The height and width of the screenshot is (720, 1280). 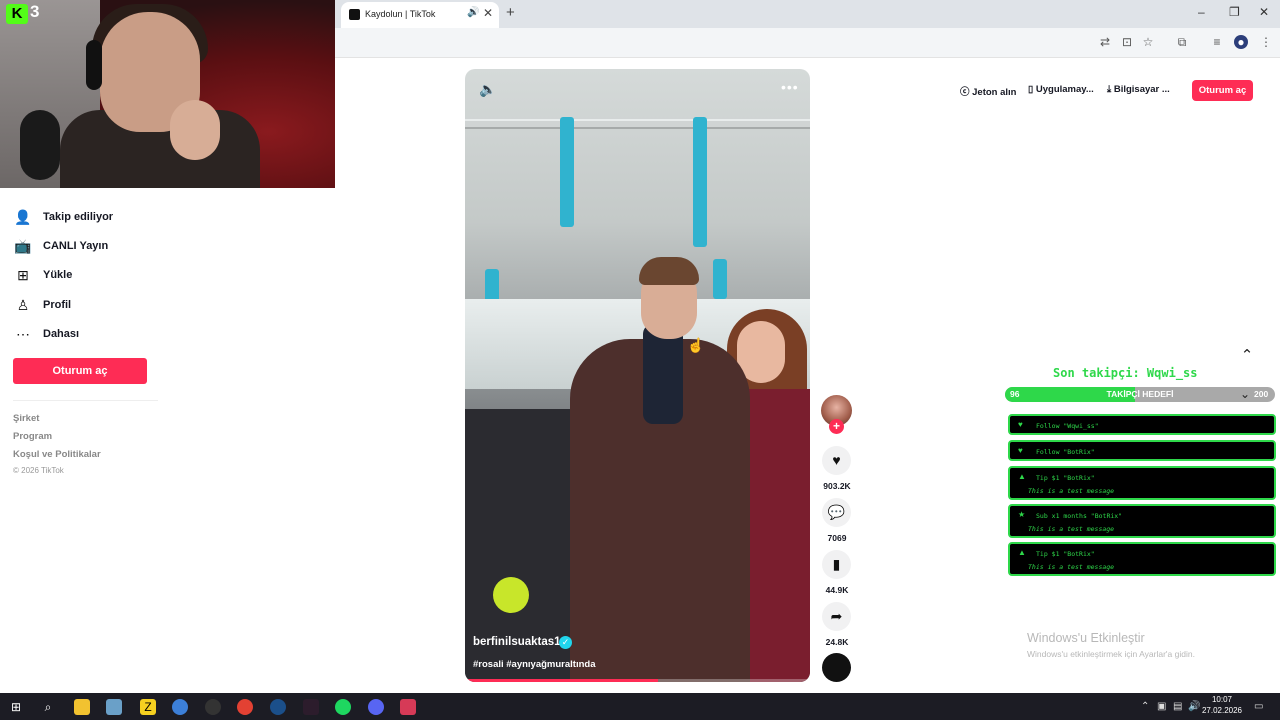 What do you see at coordinates (376, 707) in the screenshot?
I see `discord-icon` at bounding box center [376, 707].